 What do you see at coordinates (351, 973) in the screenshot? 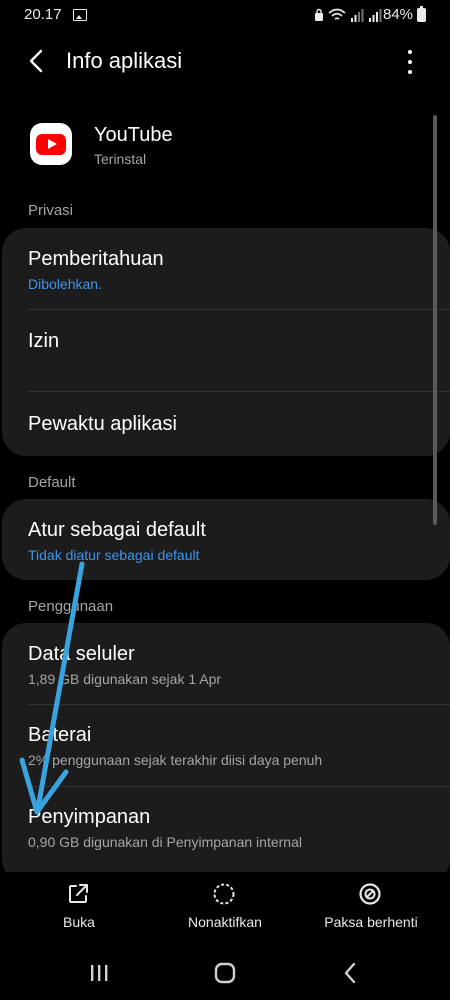
I see `back-icon` at bounding box center [351, 973].